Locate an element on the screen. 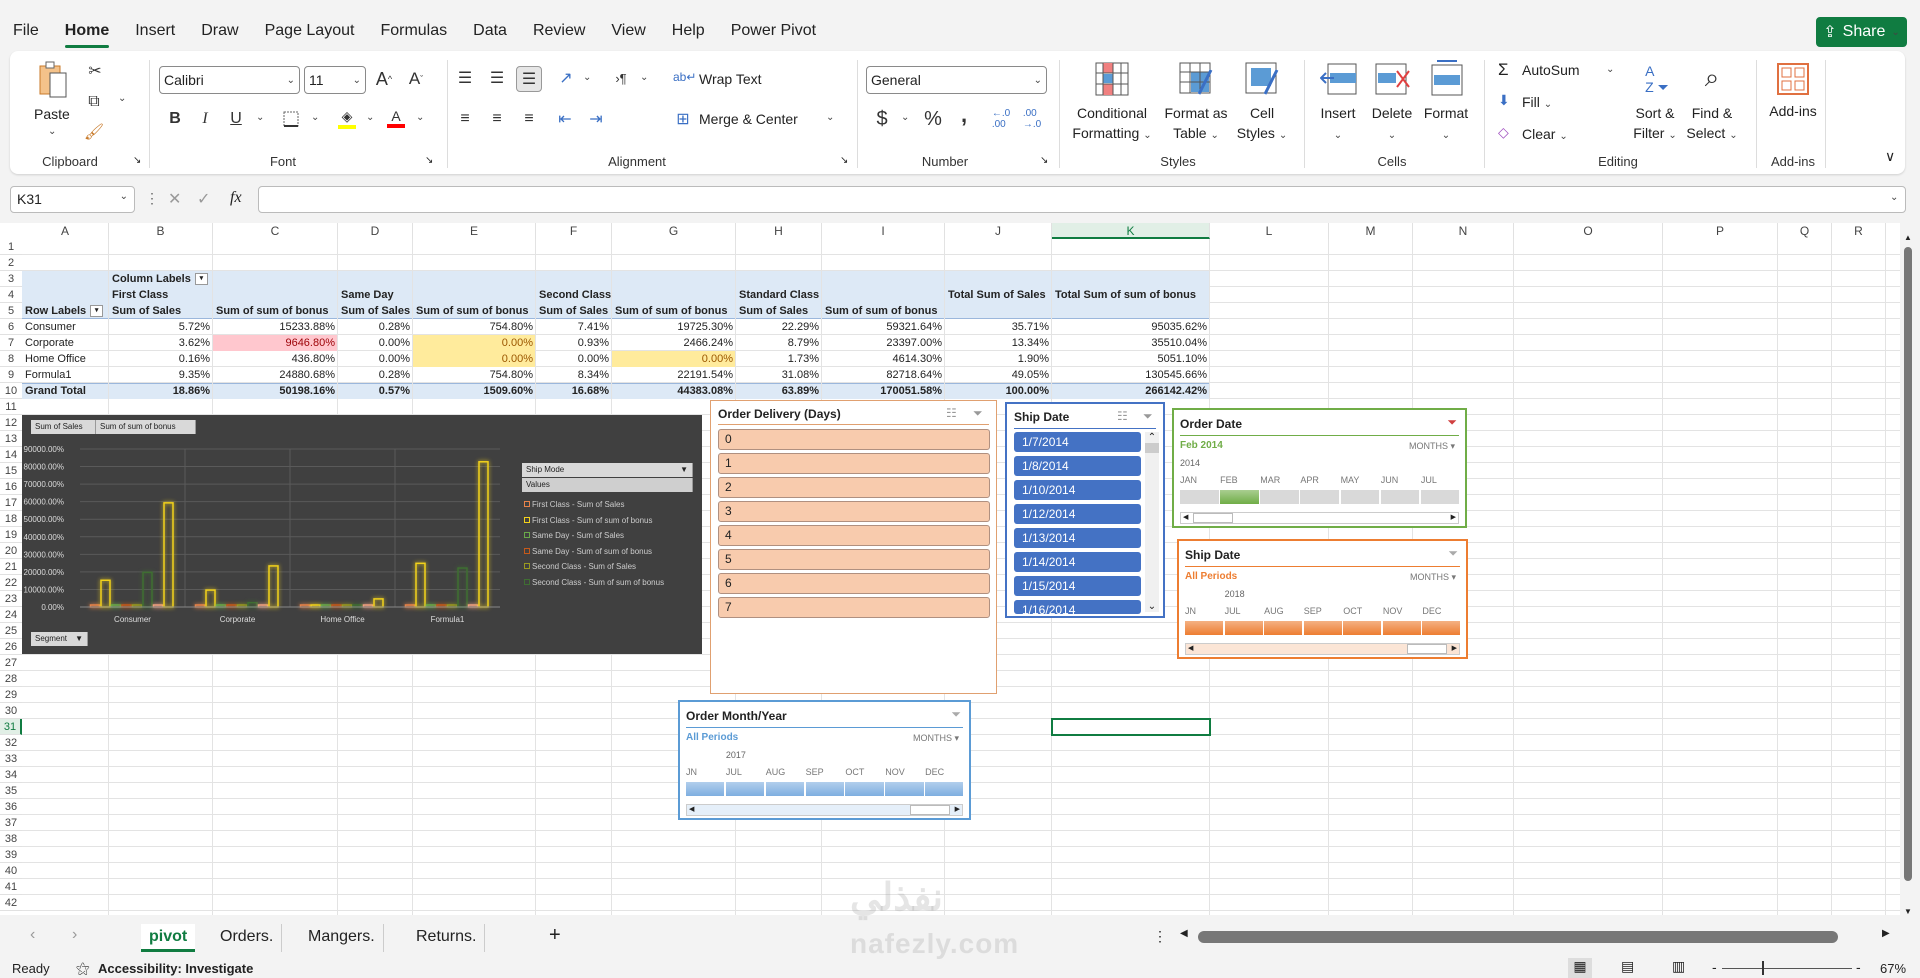 The image size is (1920, 978). segment-field-button: Segment ▼ is located at coordinates (59, 639).